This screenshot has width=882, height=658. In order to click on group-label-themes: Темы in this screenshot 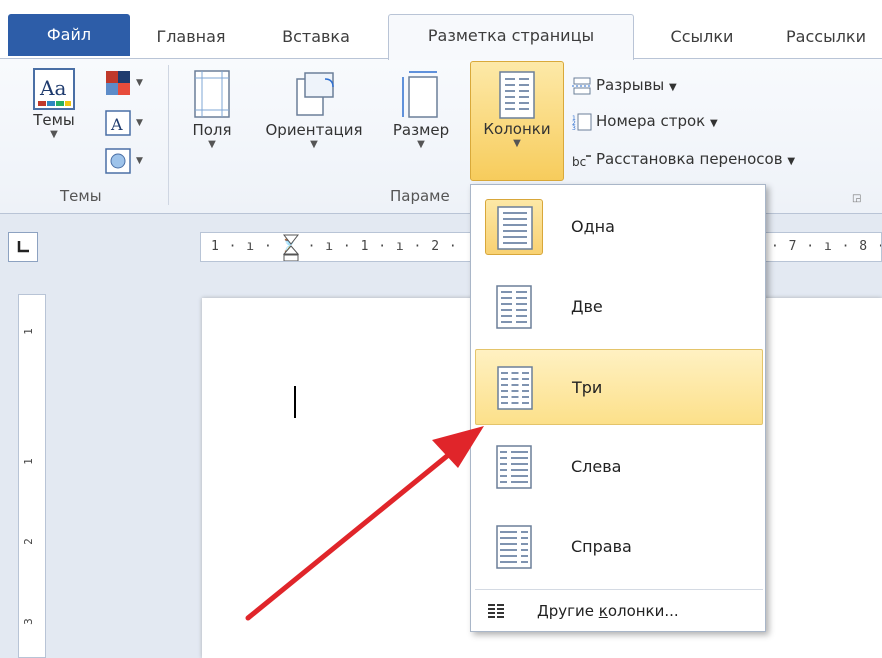, I will do `click(81, 196)`.